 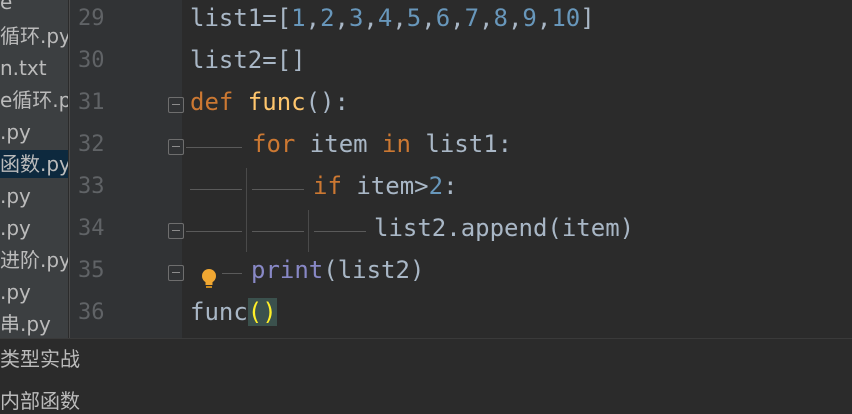 What do you see at coordinates (91, 228) in the screenshot?
I see `line-number: 34` at bounding box center [91, 228].